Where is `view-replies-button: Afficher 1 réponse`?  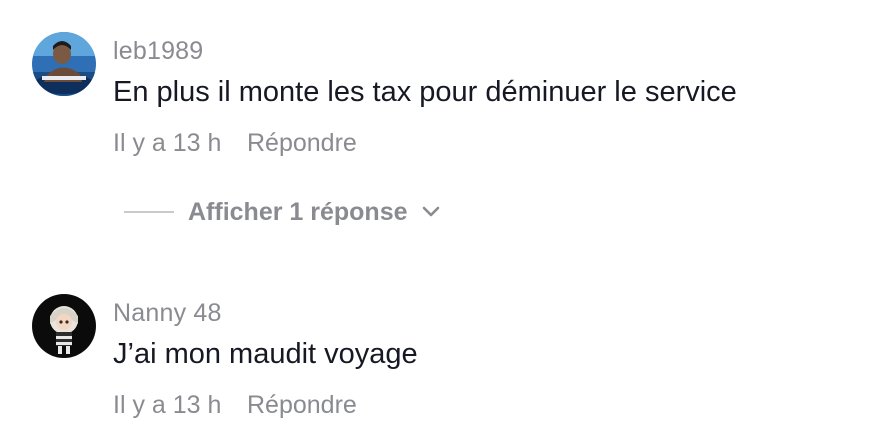 view-replies-button: Afficher 1 réponse is located at coordinates (282, 212).